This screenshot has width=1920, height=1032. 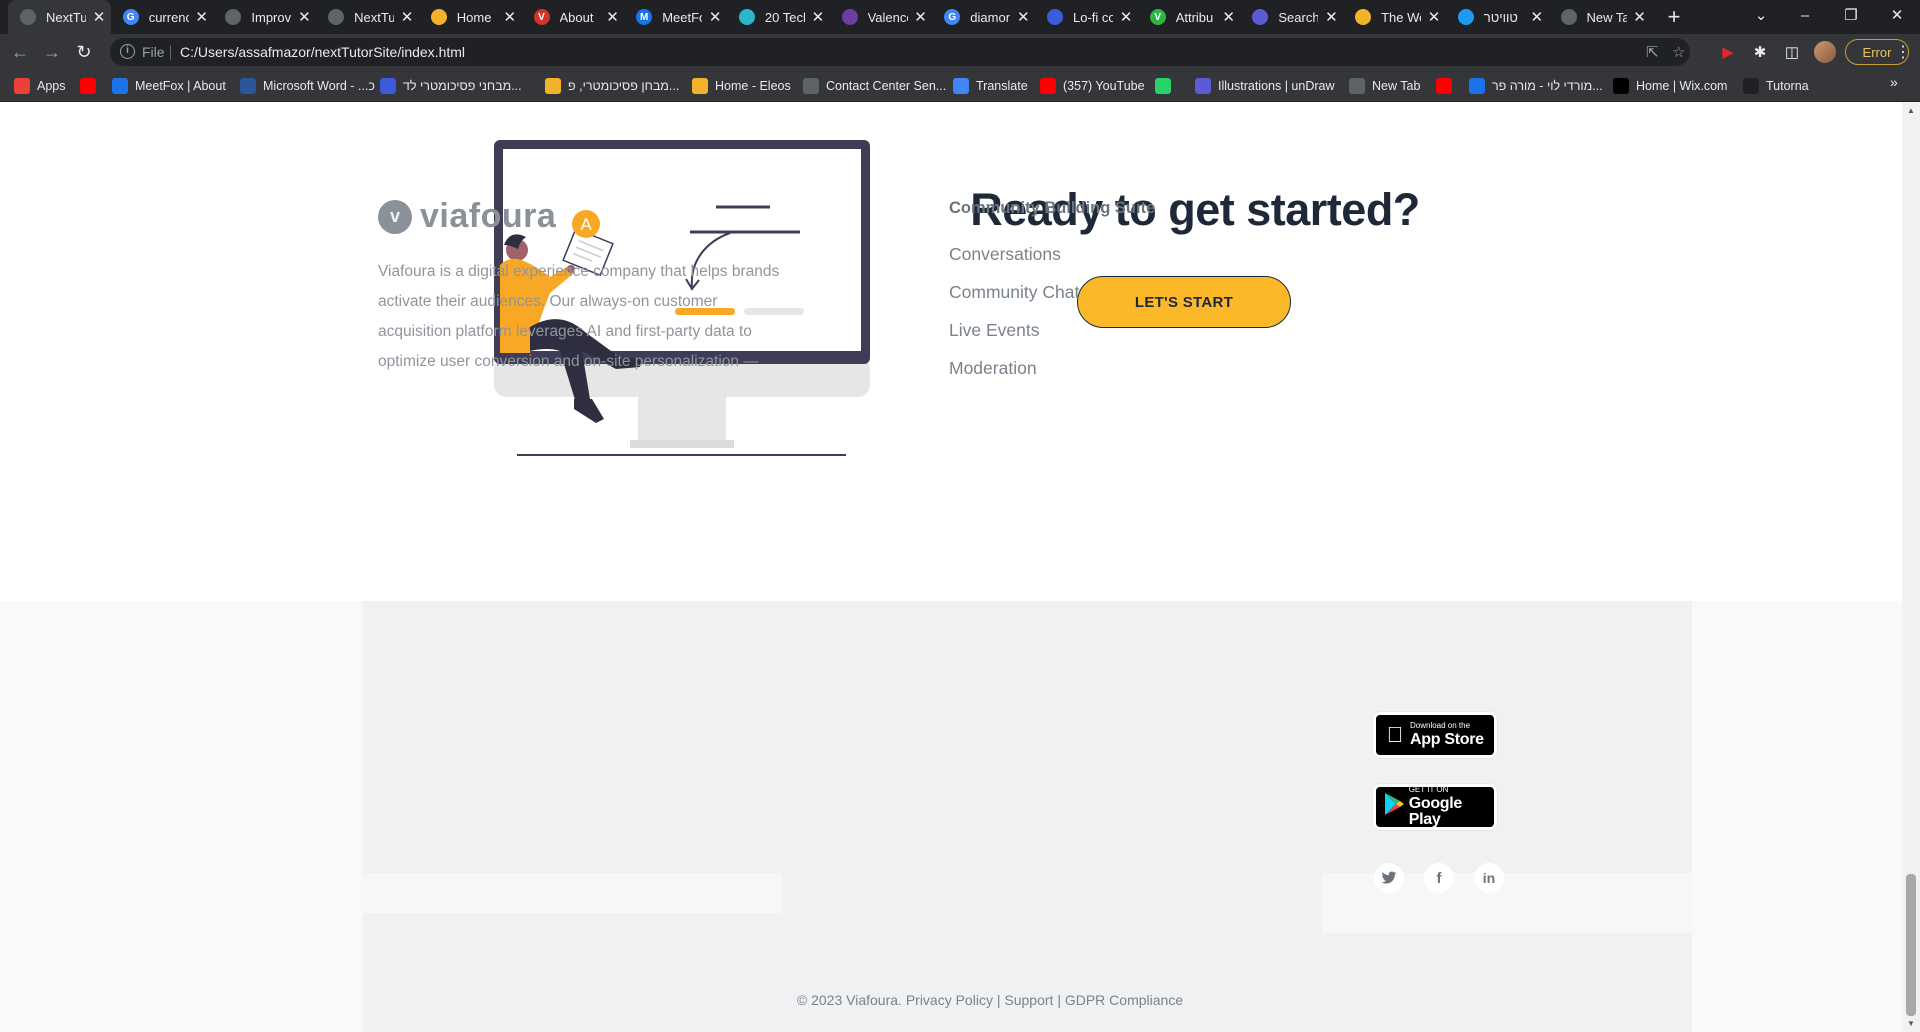 What do you see at coordinates (1805, 15) in the screenshot?
I see `minimize-icon: –` at bounding box center [1805, 15].